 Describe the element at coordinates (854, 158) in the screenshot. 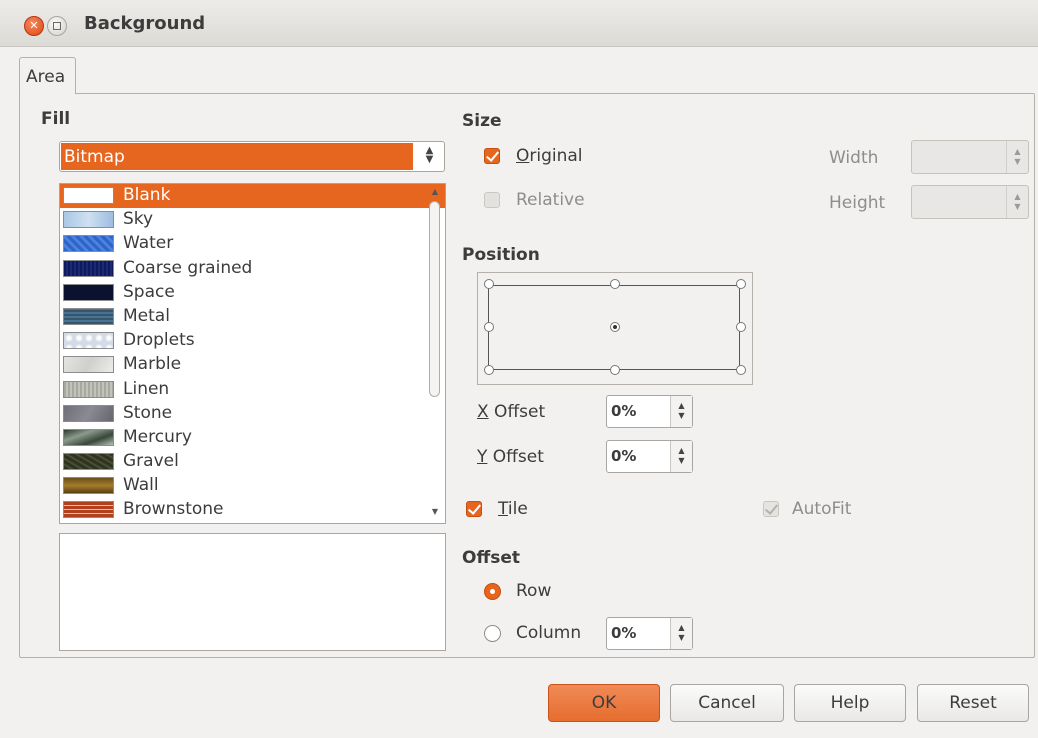

I see `width-label: Width` at that location.